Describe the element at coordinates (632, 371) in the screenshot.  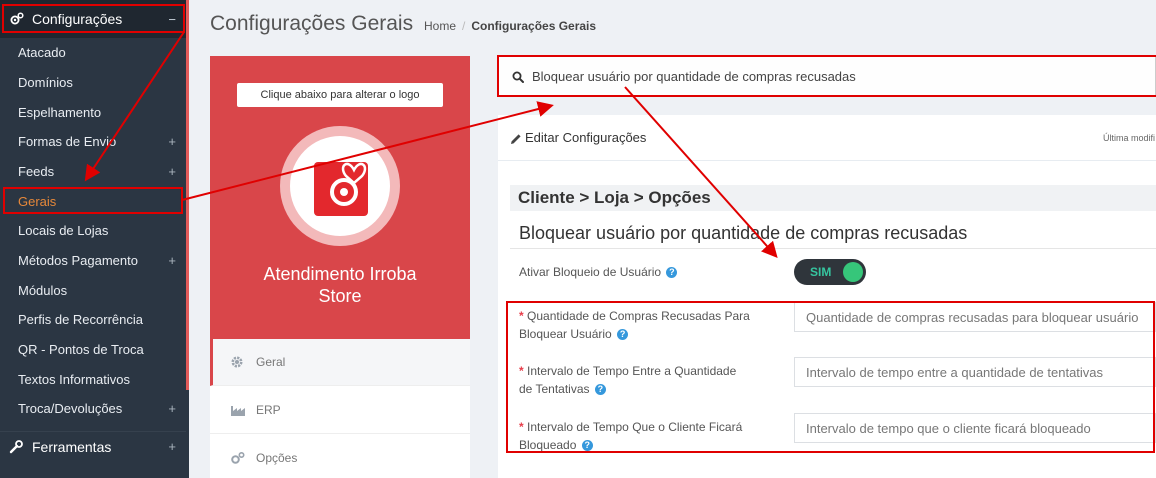
I see `field-label-text: Intervalo de Tempo Entre a Quantidade` at that location.